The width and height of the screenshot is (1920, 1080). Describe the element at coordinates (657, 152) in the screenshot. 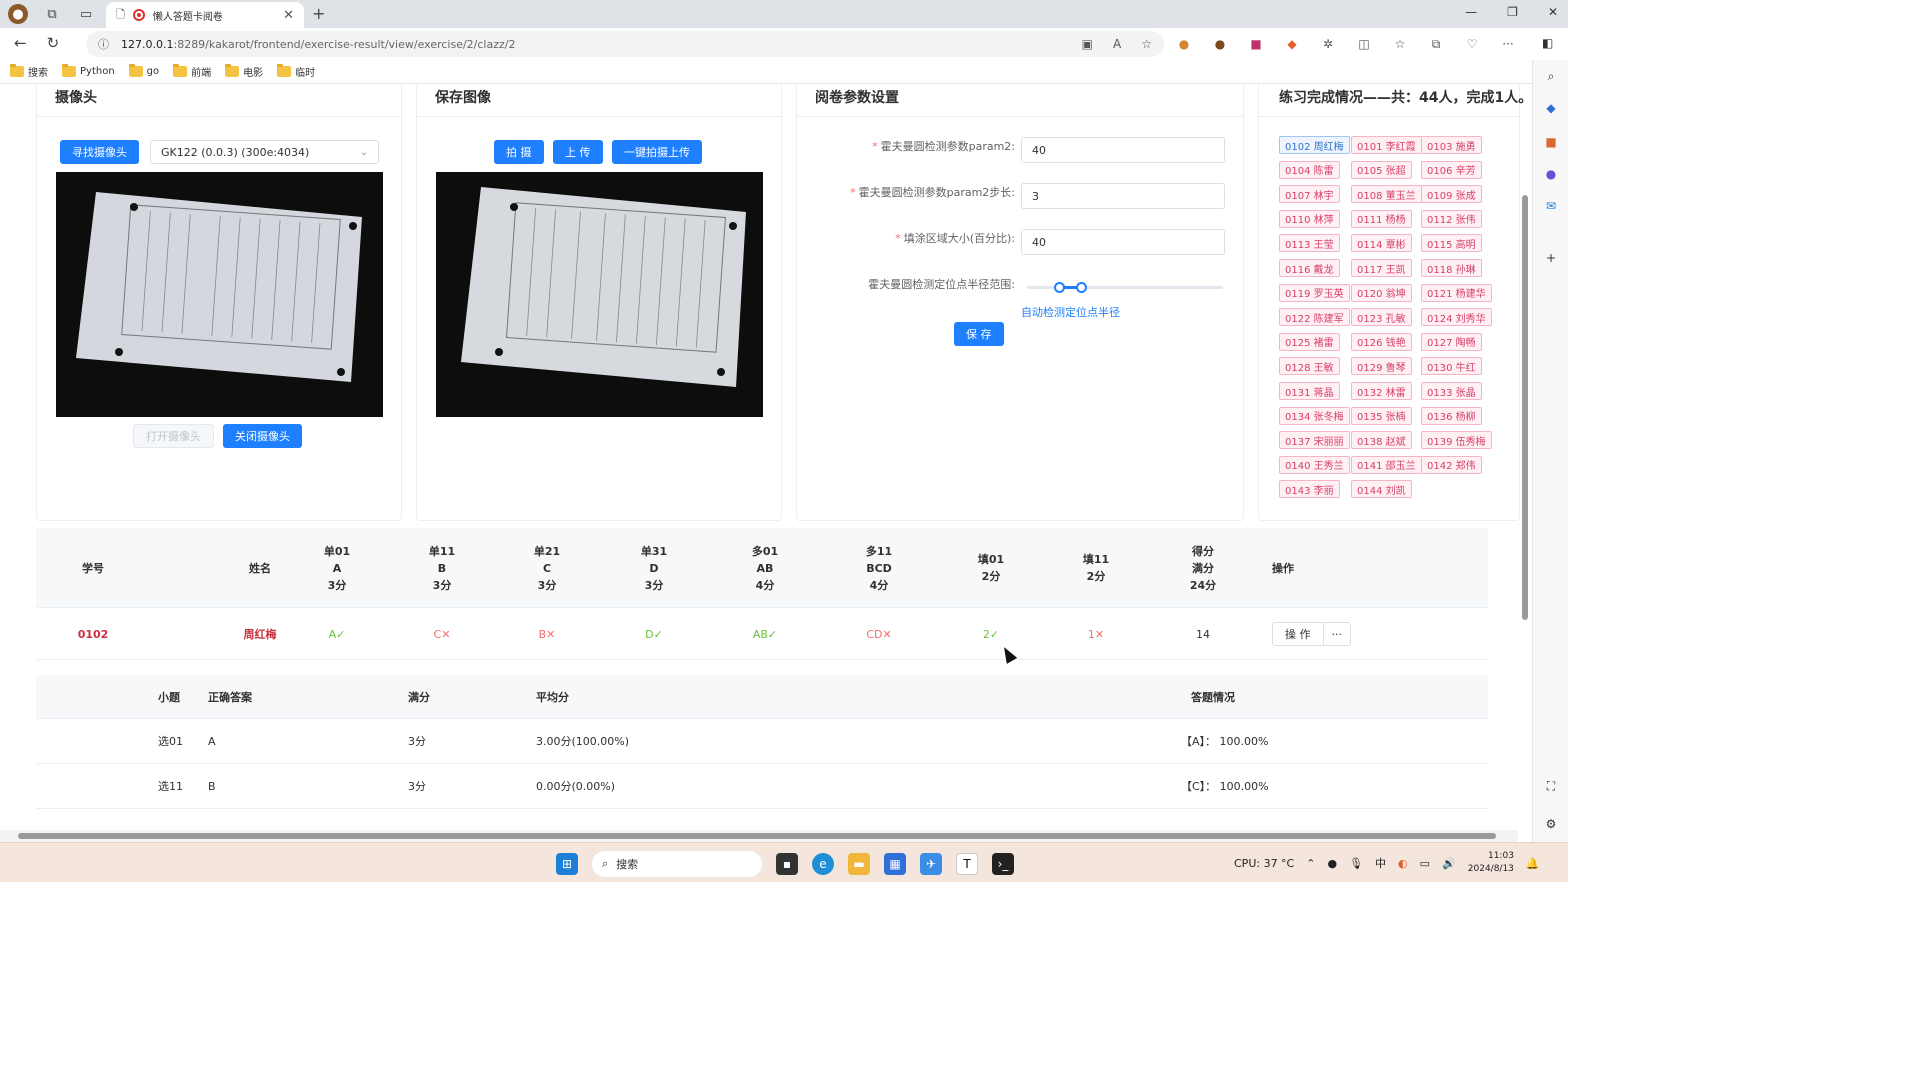

I see `one-click-shoot-upload-button: 一键拍摄上传` at that location.